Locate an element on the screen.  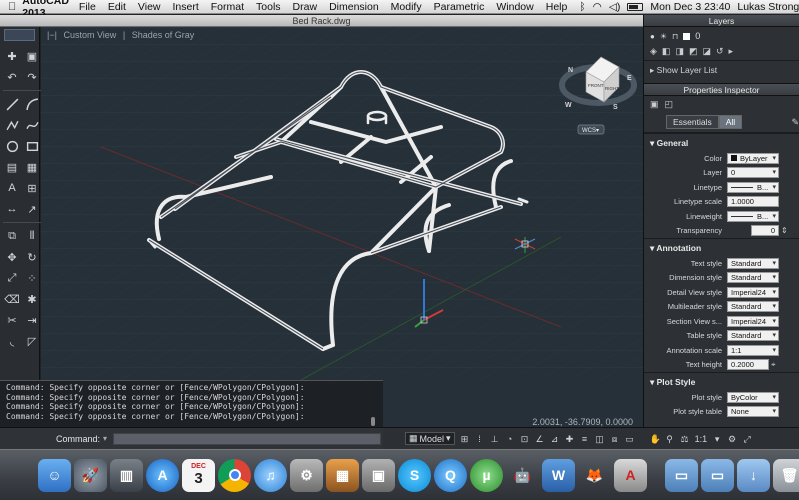
scale-icon: ⤢ is located at coordinates (12, 278).